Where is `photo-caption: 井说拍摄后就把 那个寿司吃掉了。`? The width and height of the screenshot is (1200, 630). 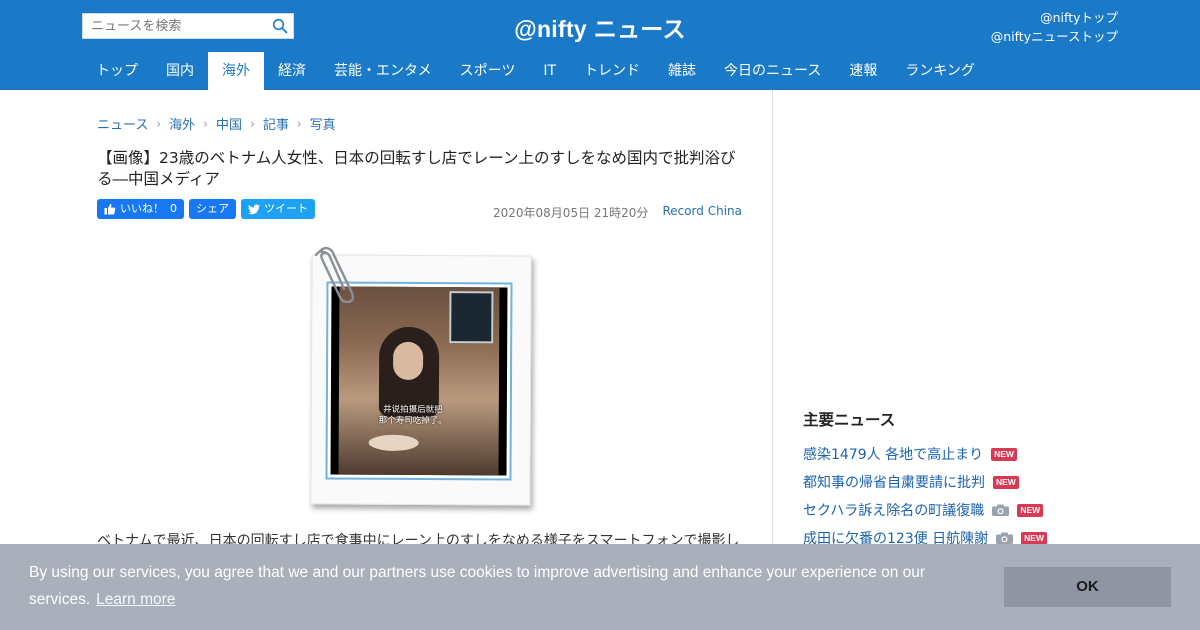 photo-caption: 井说拍摄后就把 那个寿司吃掉了。 is located at coordinates (413, 416).